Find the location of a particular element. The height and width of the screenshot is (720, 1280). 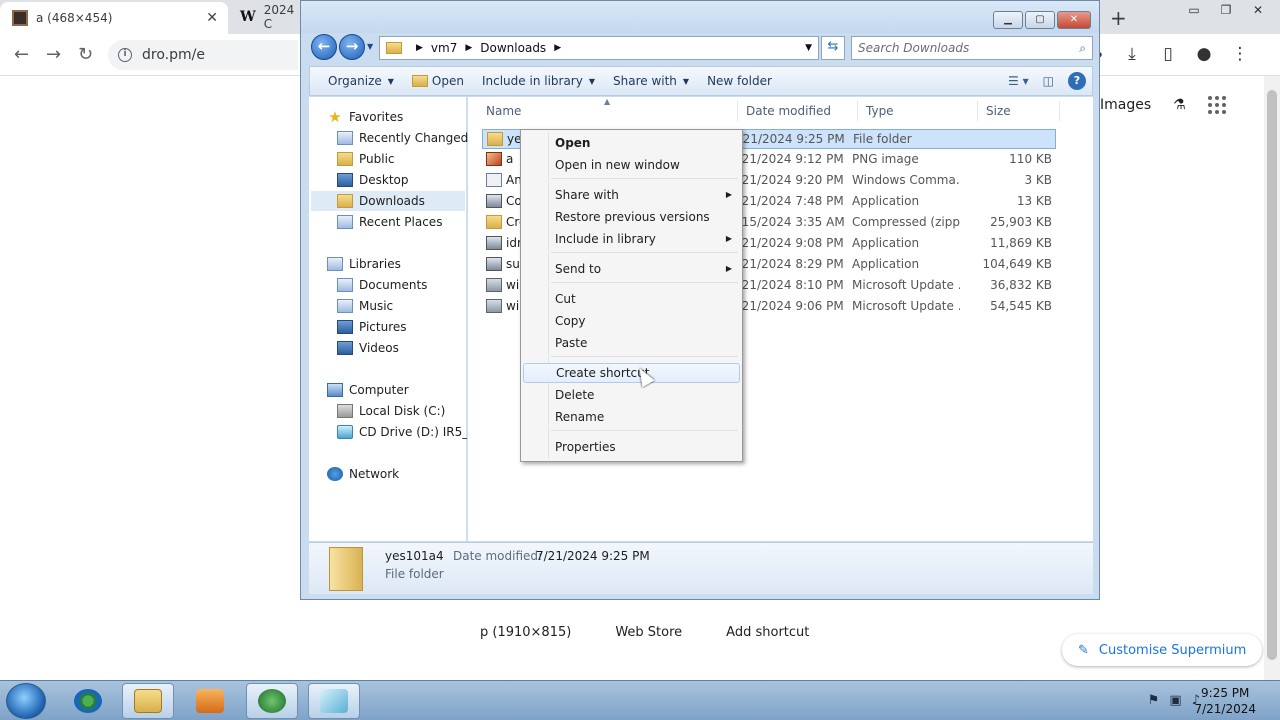

videos-icon is located at coordinates (345, 348).